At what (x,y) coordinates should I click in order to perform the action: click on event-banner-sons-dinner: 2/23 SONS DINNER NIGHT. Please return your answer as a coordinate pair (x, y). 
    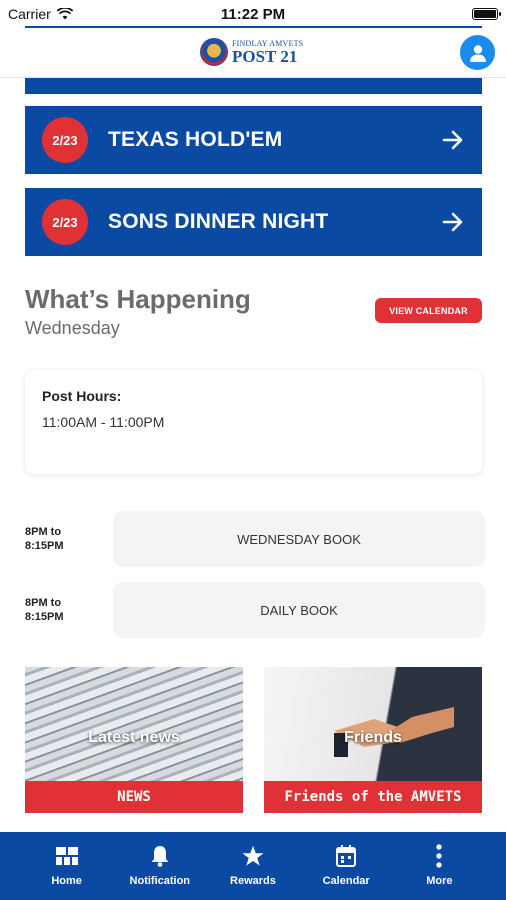
    Looking at the image, I should click on (253, 222).